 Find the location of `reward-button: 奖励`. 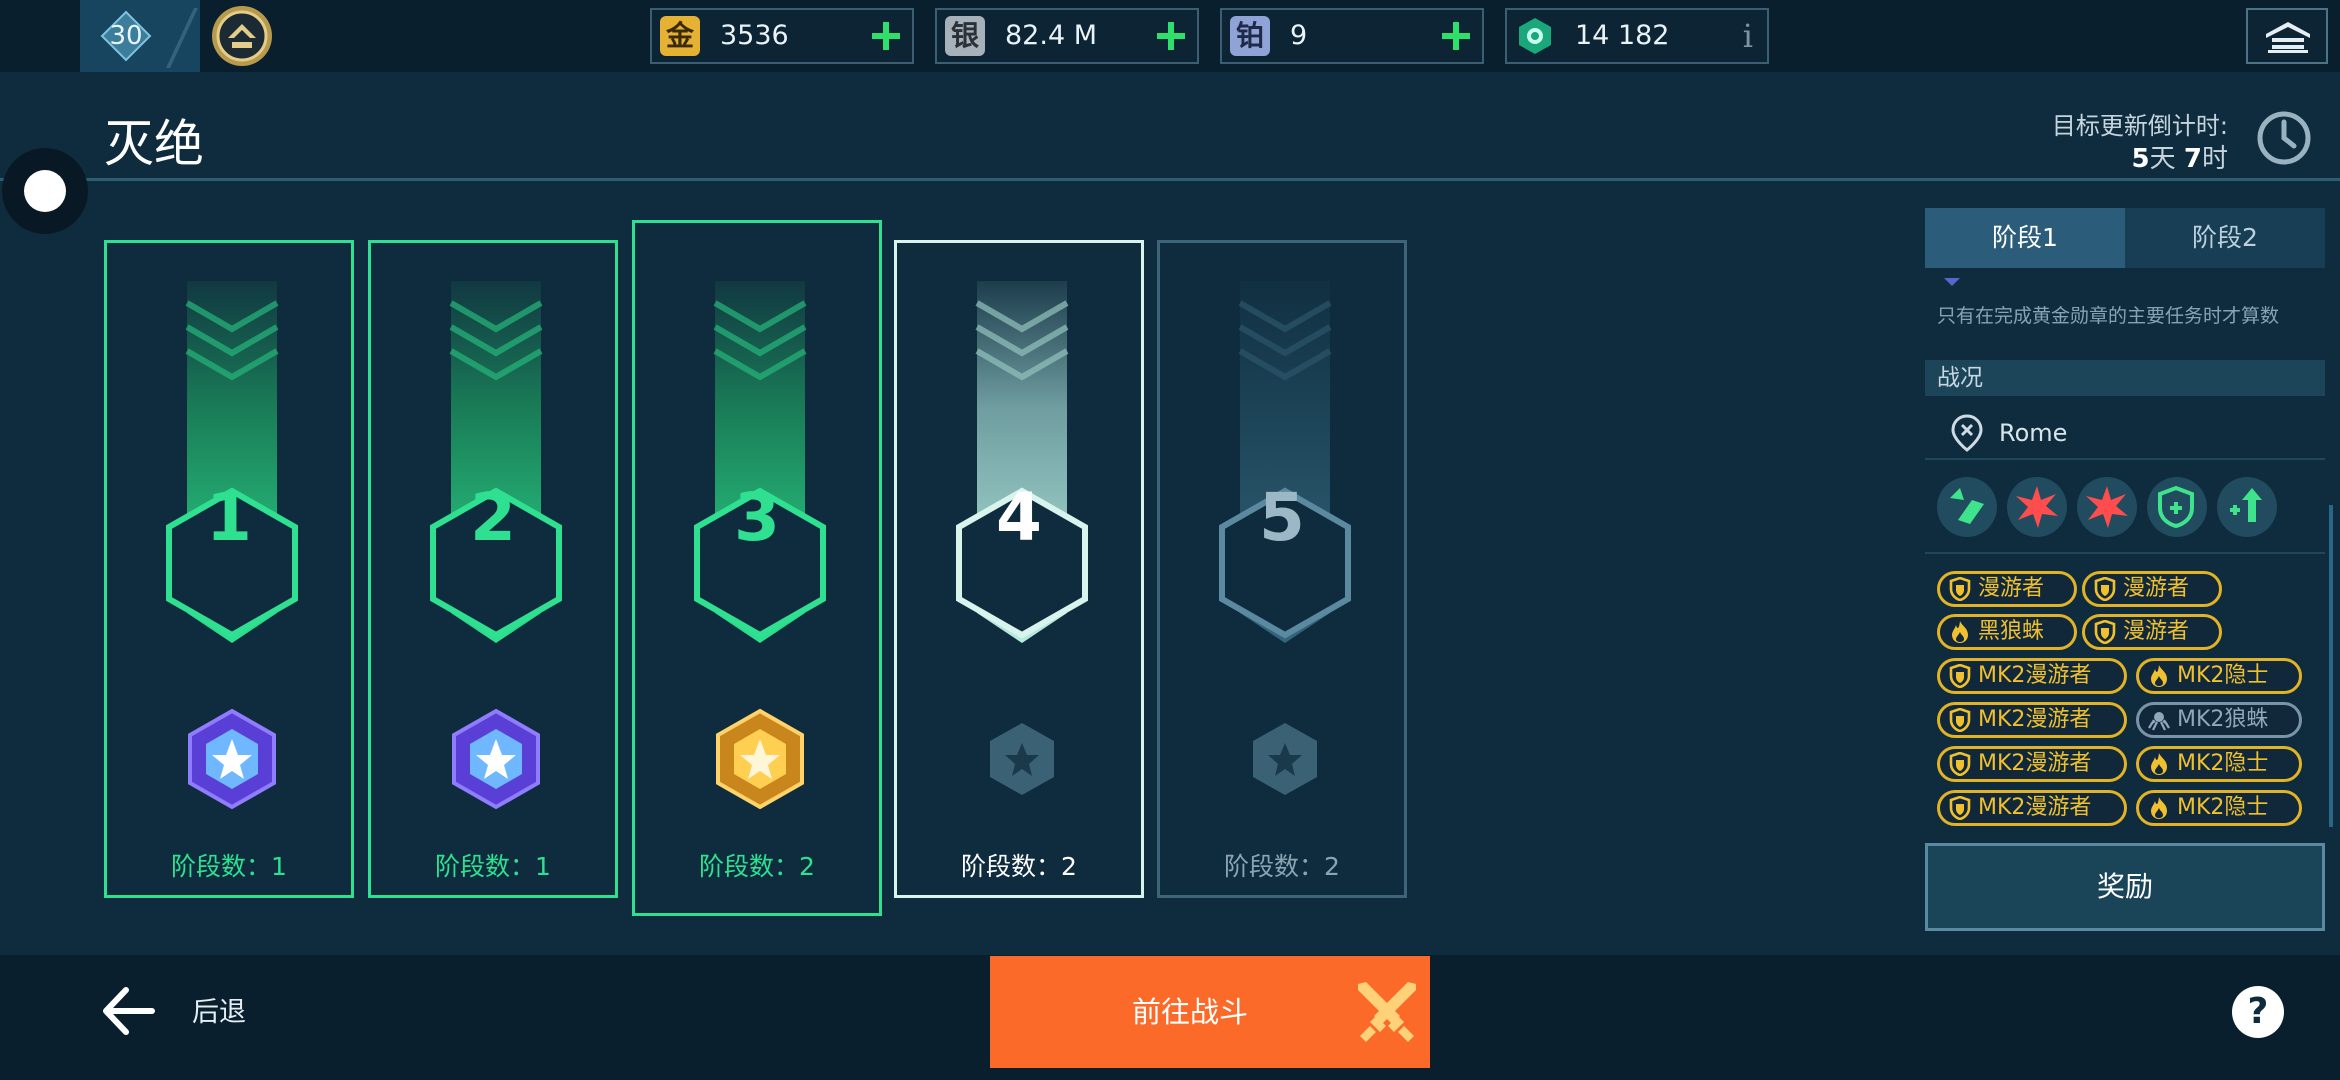

reward-button: 奖励 is located at coordinates (2125, 887).